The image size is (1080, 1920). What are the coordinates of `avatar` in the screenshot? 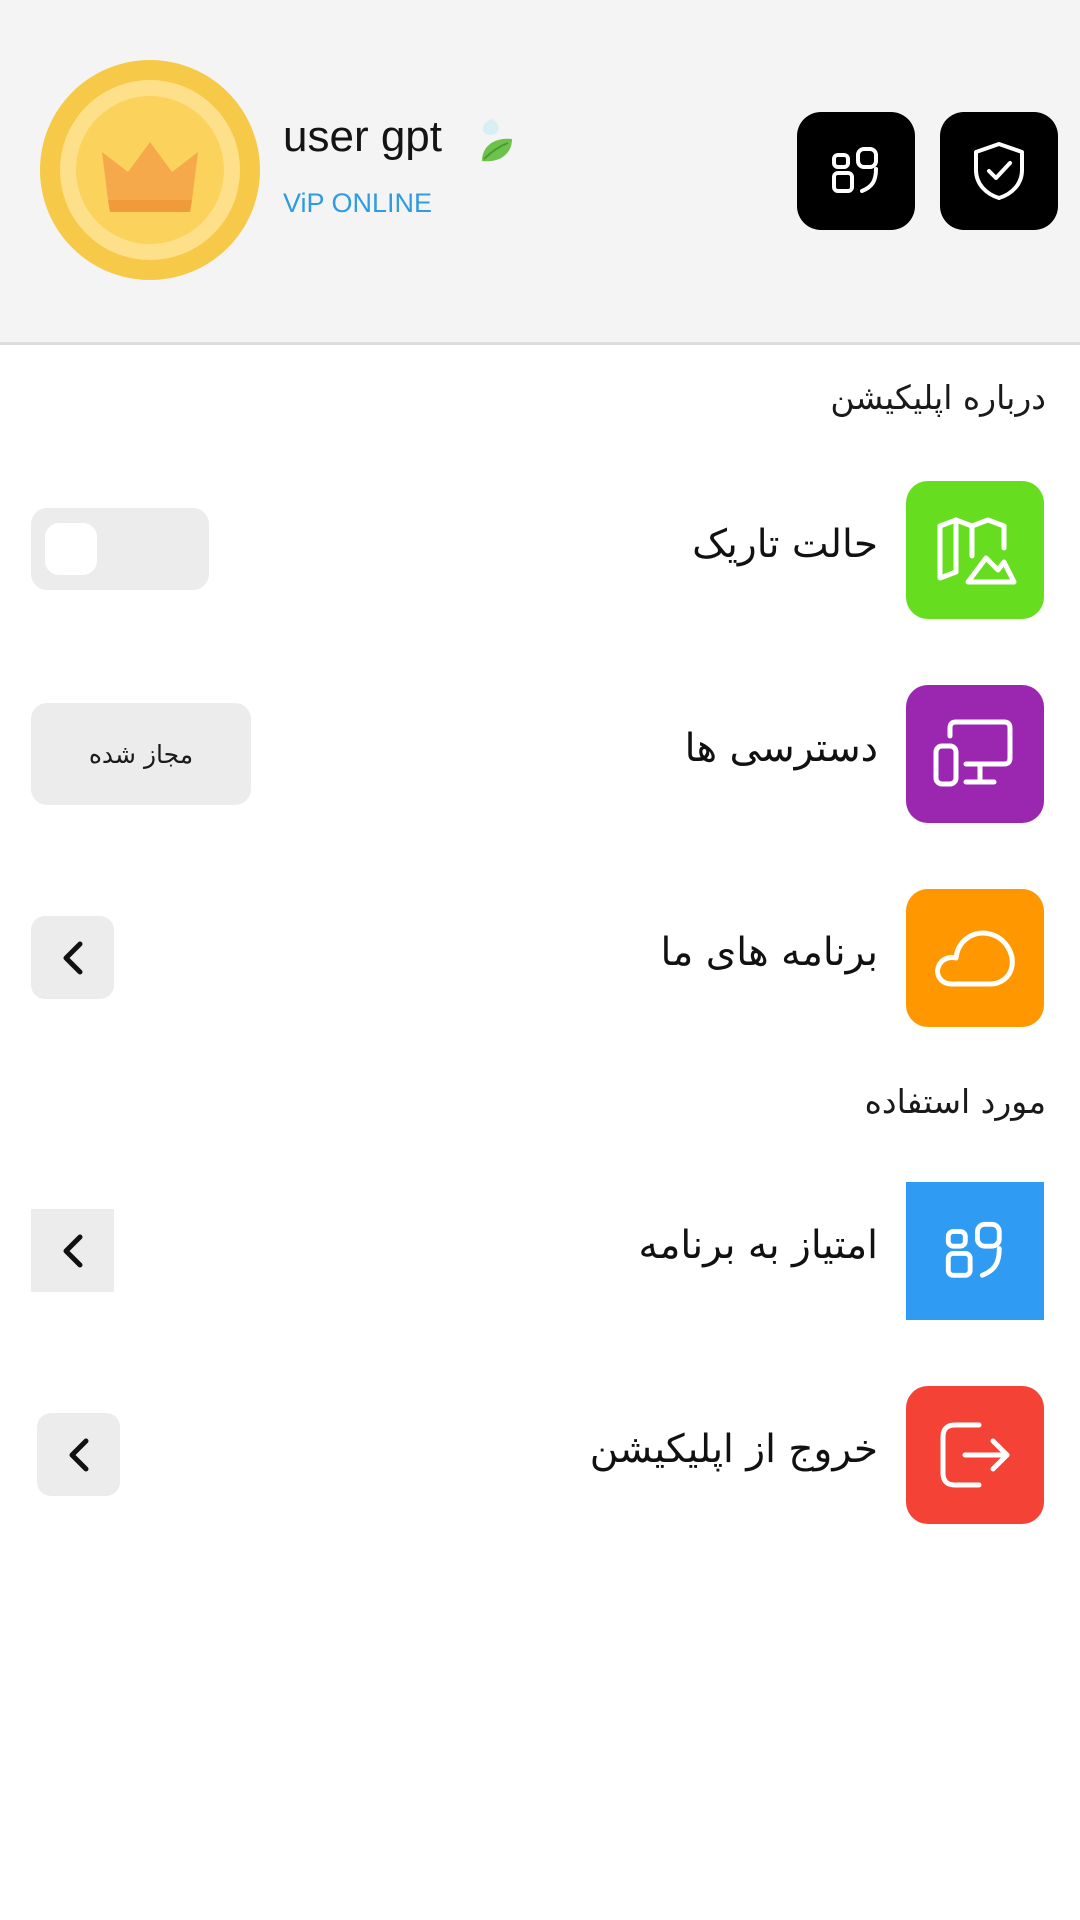 It's located at (150, 170).